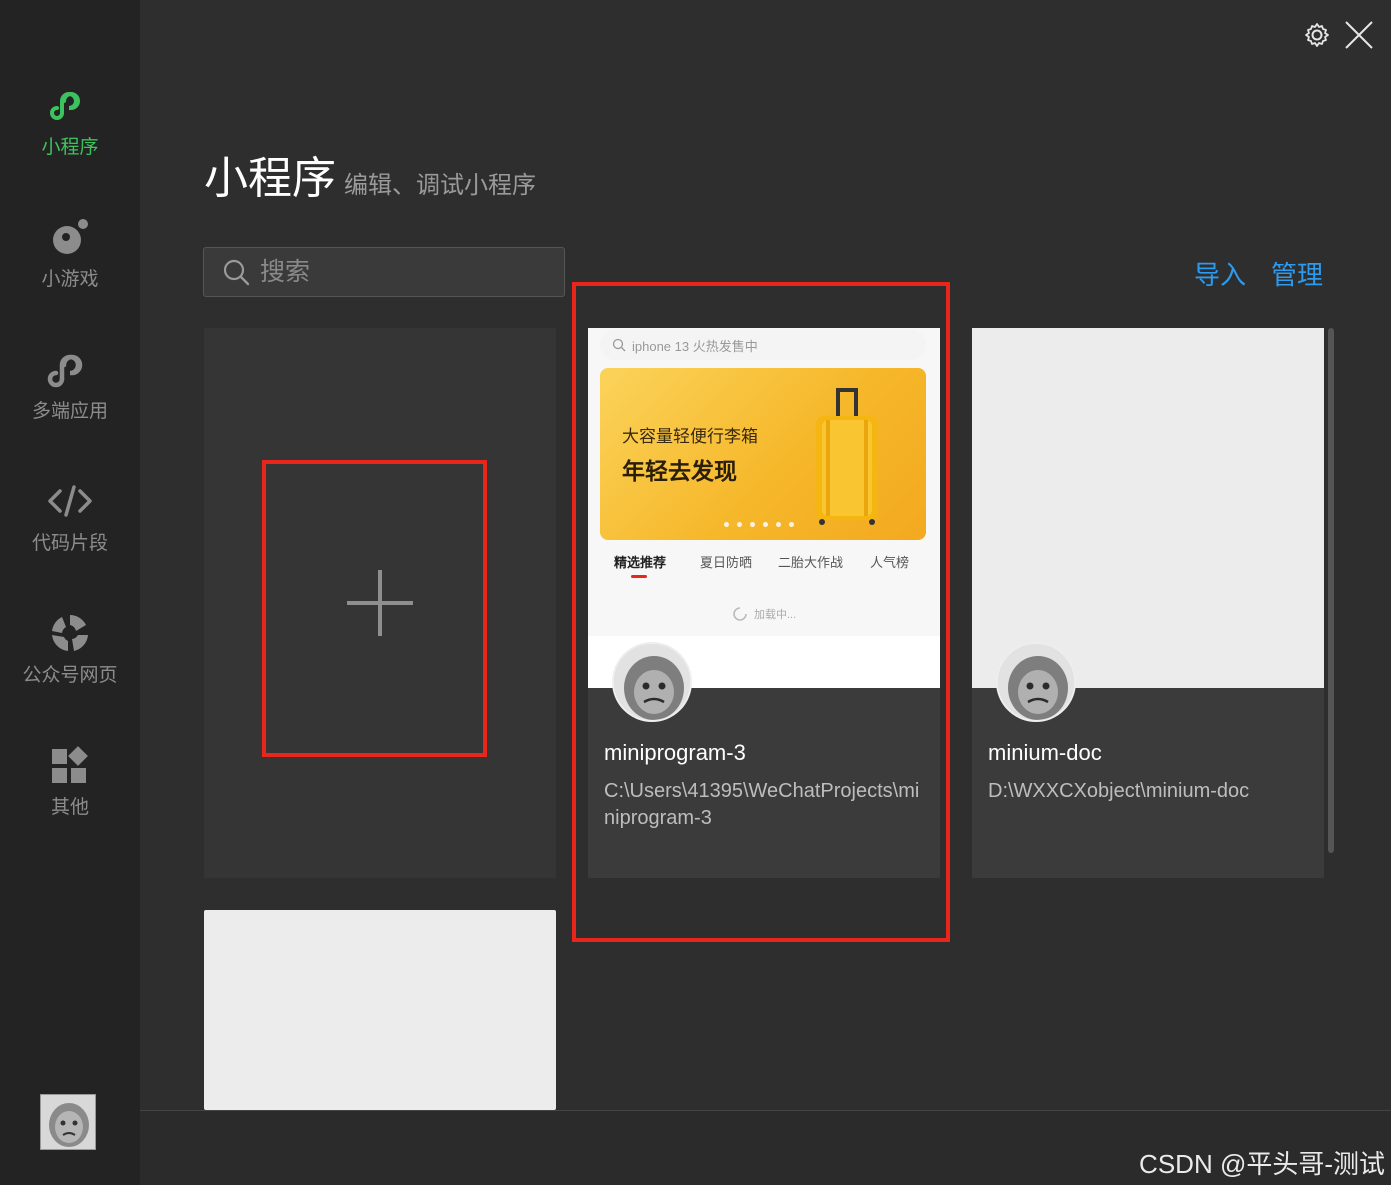 This screenshot has width=1391, height=1185. I want to click on import-button: 导入, so click(1220, 273).